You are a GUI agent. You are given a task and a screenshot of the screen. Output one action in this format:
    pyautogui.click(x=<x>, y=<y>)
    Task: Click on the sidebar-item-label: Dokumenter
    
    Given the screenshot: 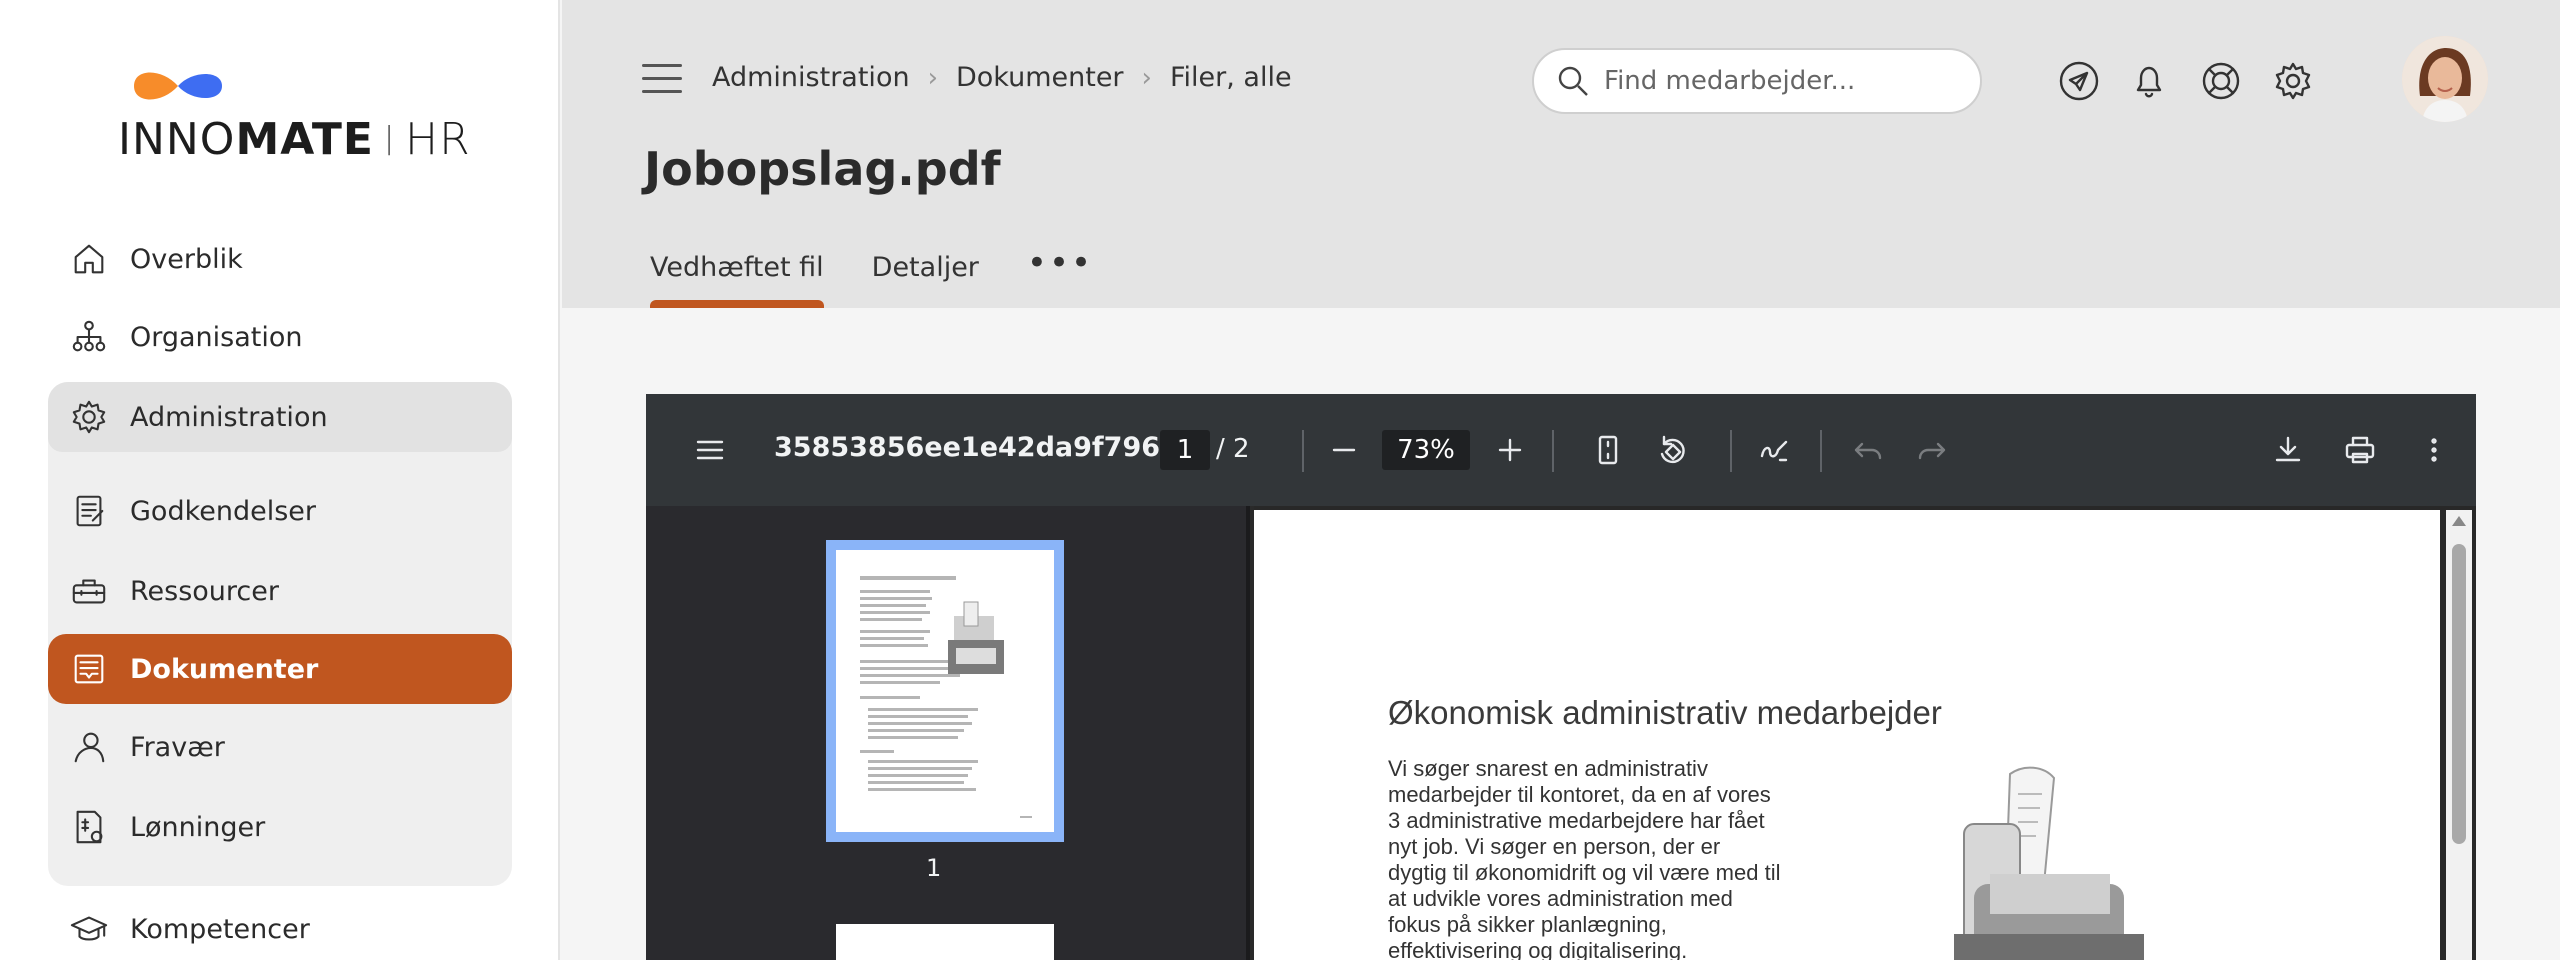 What is the action you would take?
    pyautogui.click(x=224, y=669)
    